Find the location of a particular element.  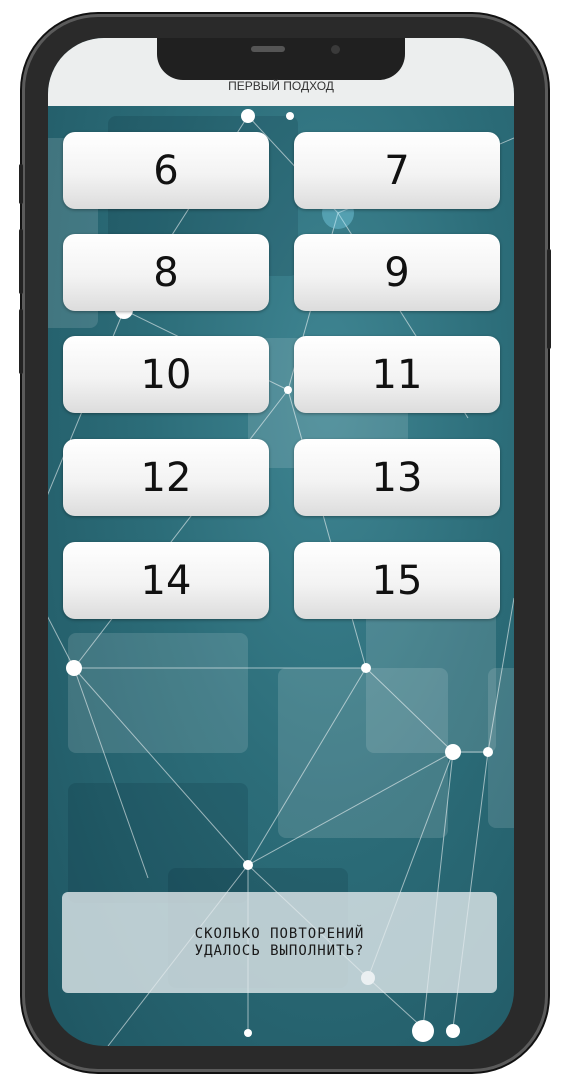

option-button-13: 13 is located at coordinates (397, 477).